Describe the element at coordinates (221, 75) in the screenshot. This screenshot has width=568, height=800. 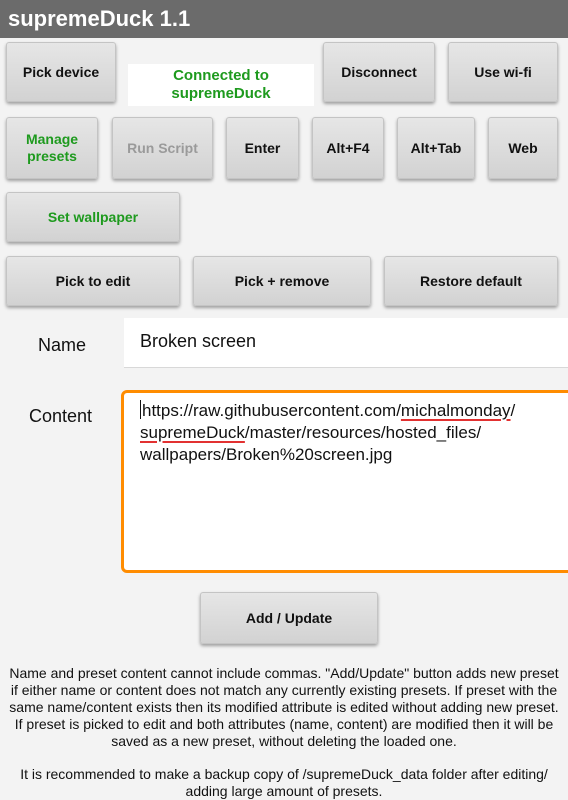
I see `connection-status-line1: Connected to` at that location.